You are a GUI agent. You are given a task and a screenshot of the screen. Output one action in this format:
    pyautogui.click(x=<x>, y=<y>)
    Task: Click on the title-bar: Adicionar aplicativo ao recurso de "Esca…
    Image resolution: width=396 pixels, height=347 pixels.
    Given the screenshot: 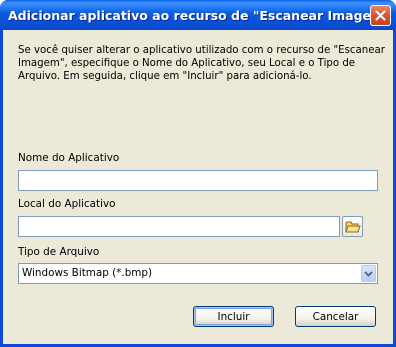 What is the action you would take?
    pyautogui.click(x=198, y=15)
    